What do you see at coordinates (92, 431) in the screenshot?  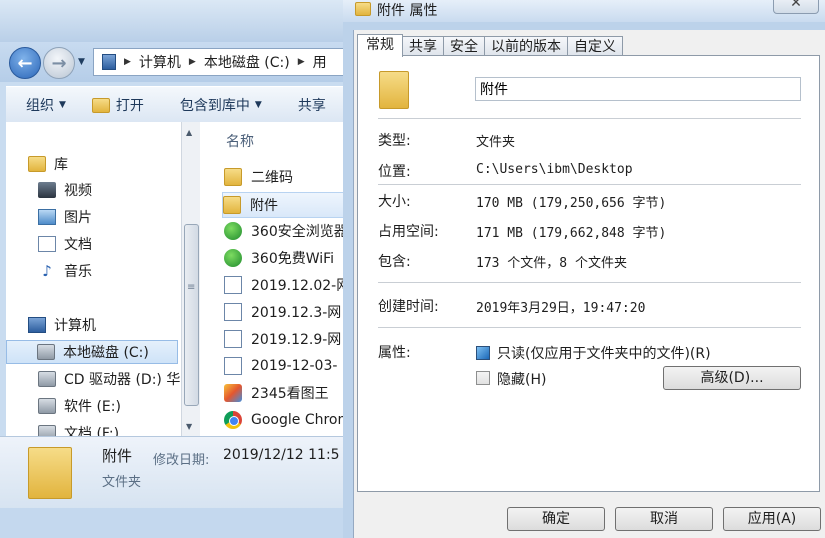 I see `nav-docs-drive-label: 文档 (F:)` at bounding box center [92, 431].